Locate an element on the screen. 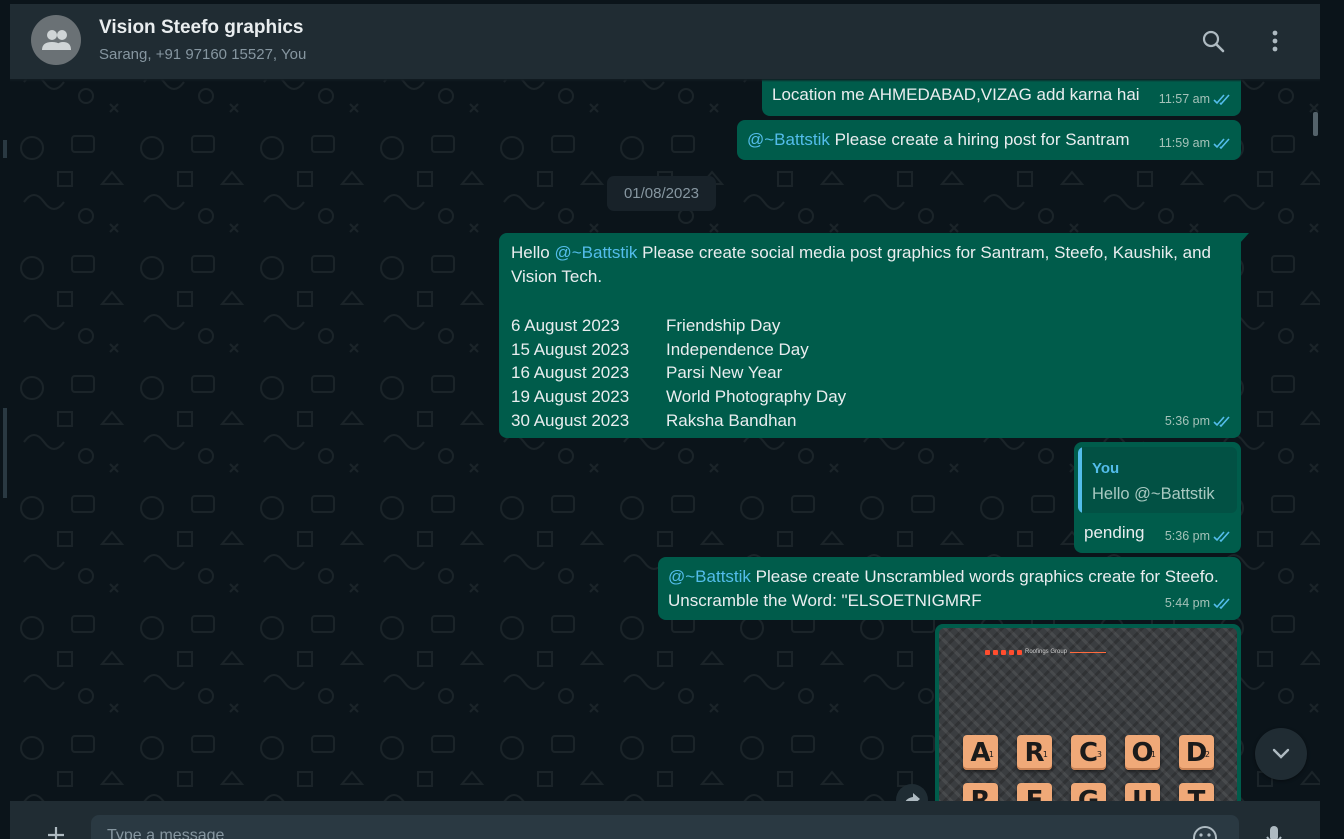 The image size is (1344, 839). scroll-to-bottom-button is located at coordinates (1281, 754).